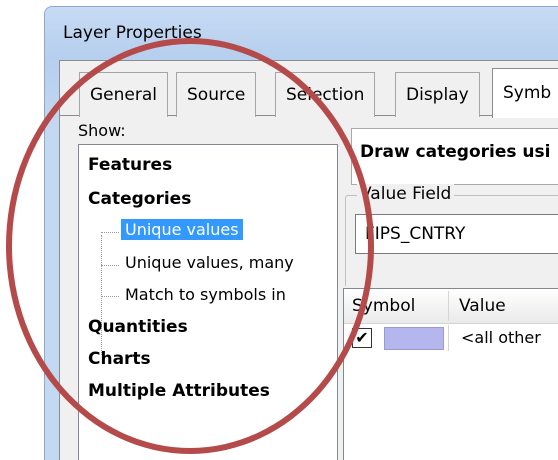 The width and height of the screenshot is (558, 460). What do you see at coordinates (119, 359) in the screenshot?
I see `tree-item-charts: Charts` at bounding box center [119, 359].